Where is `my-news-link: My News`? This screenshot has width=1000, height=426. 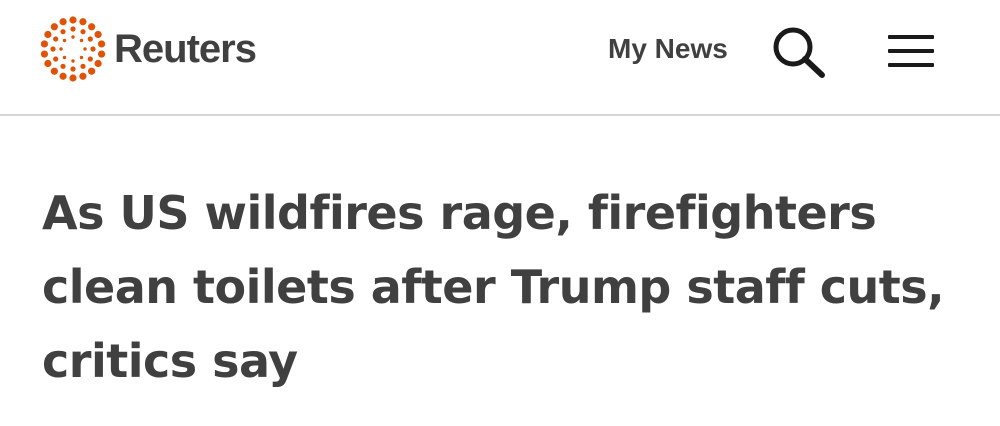 my-news-link: My News is located at coordinates (668, 49).